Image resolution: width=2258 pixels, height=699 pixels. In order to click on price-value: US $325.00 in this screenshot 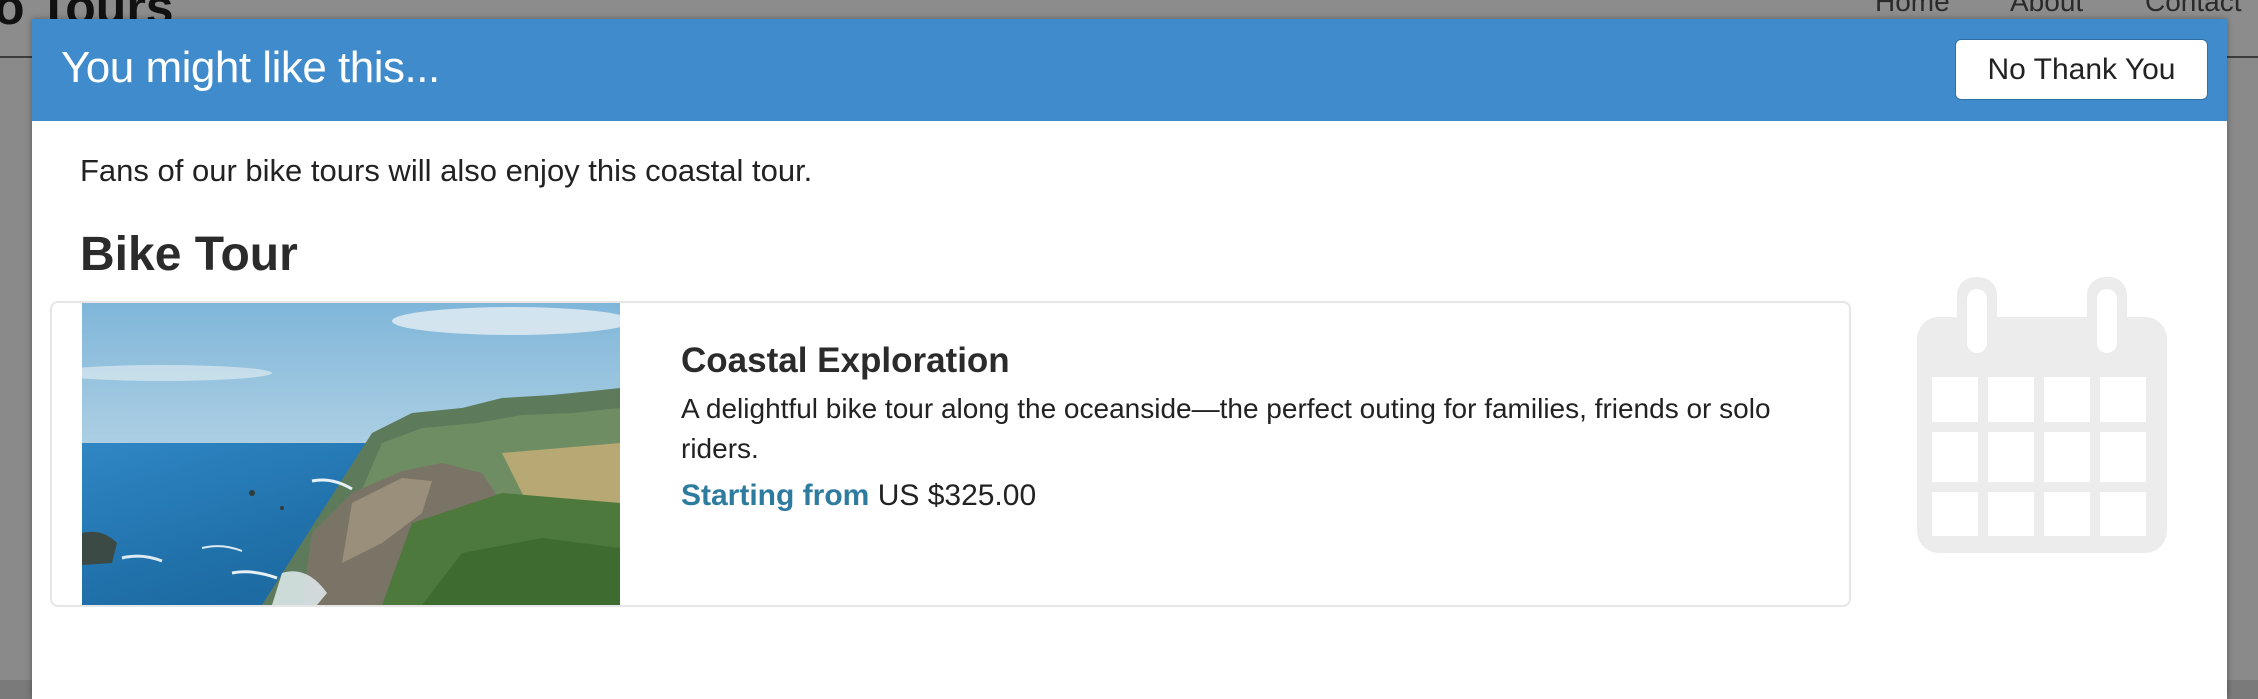, I will do `click(957, 495)`.